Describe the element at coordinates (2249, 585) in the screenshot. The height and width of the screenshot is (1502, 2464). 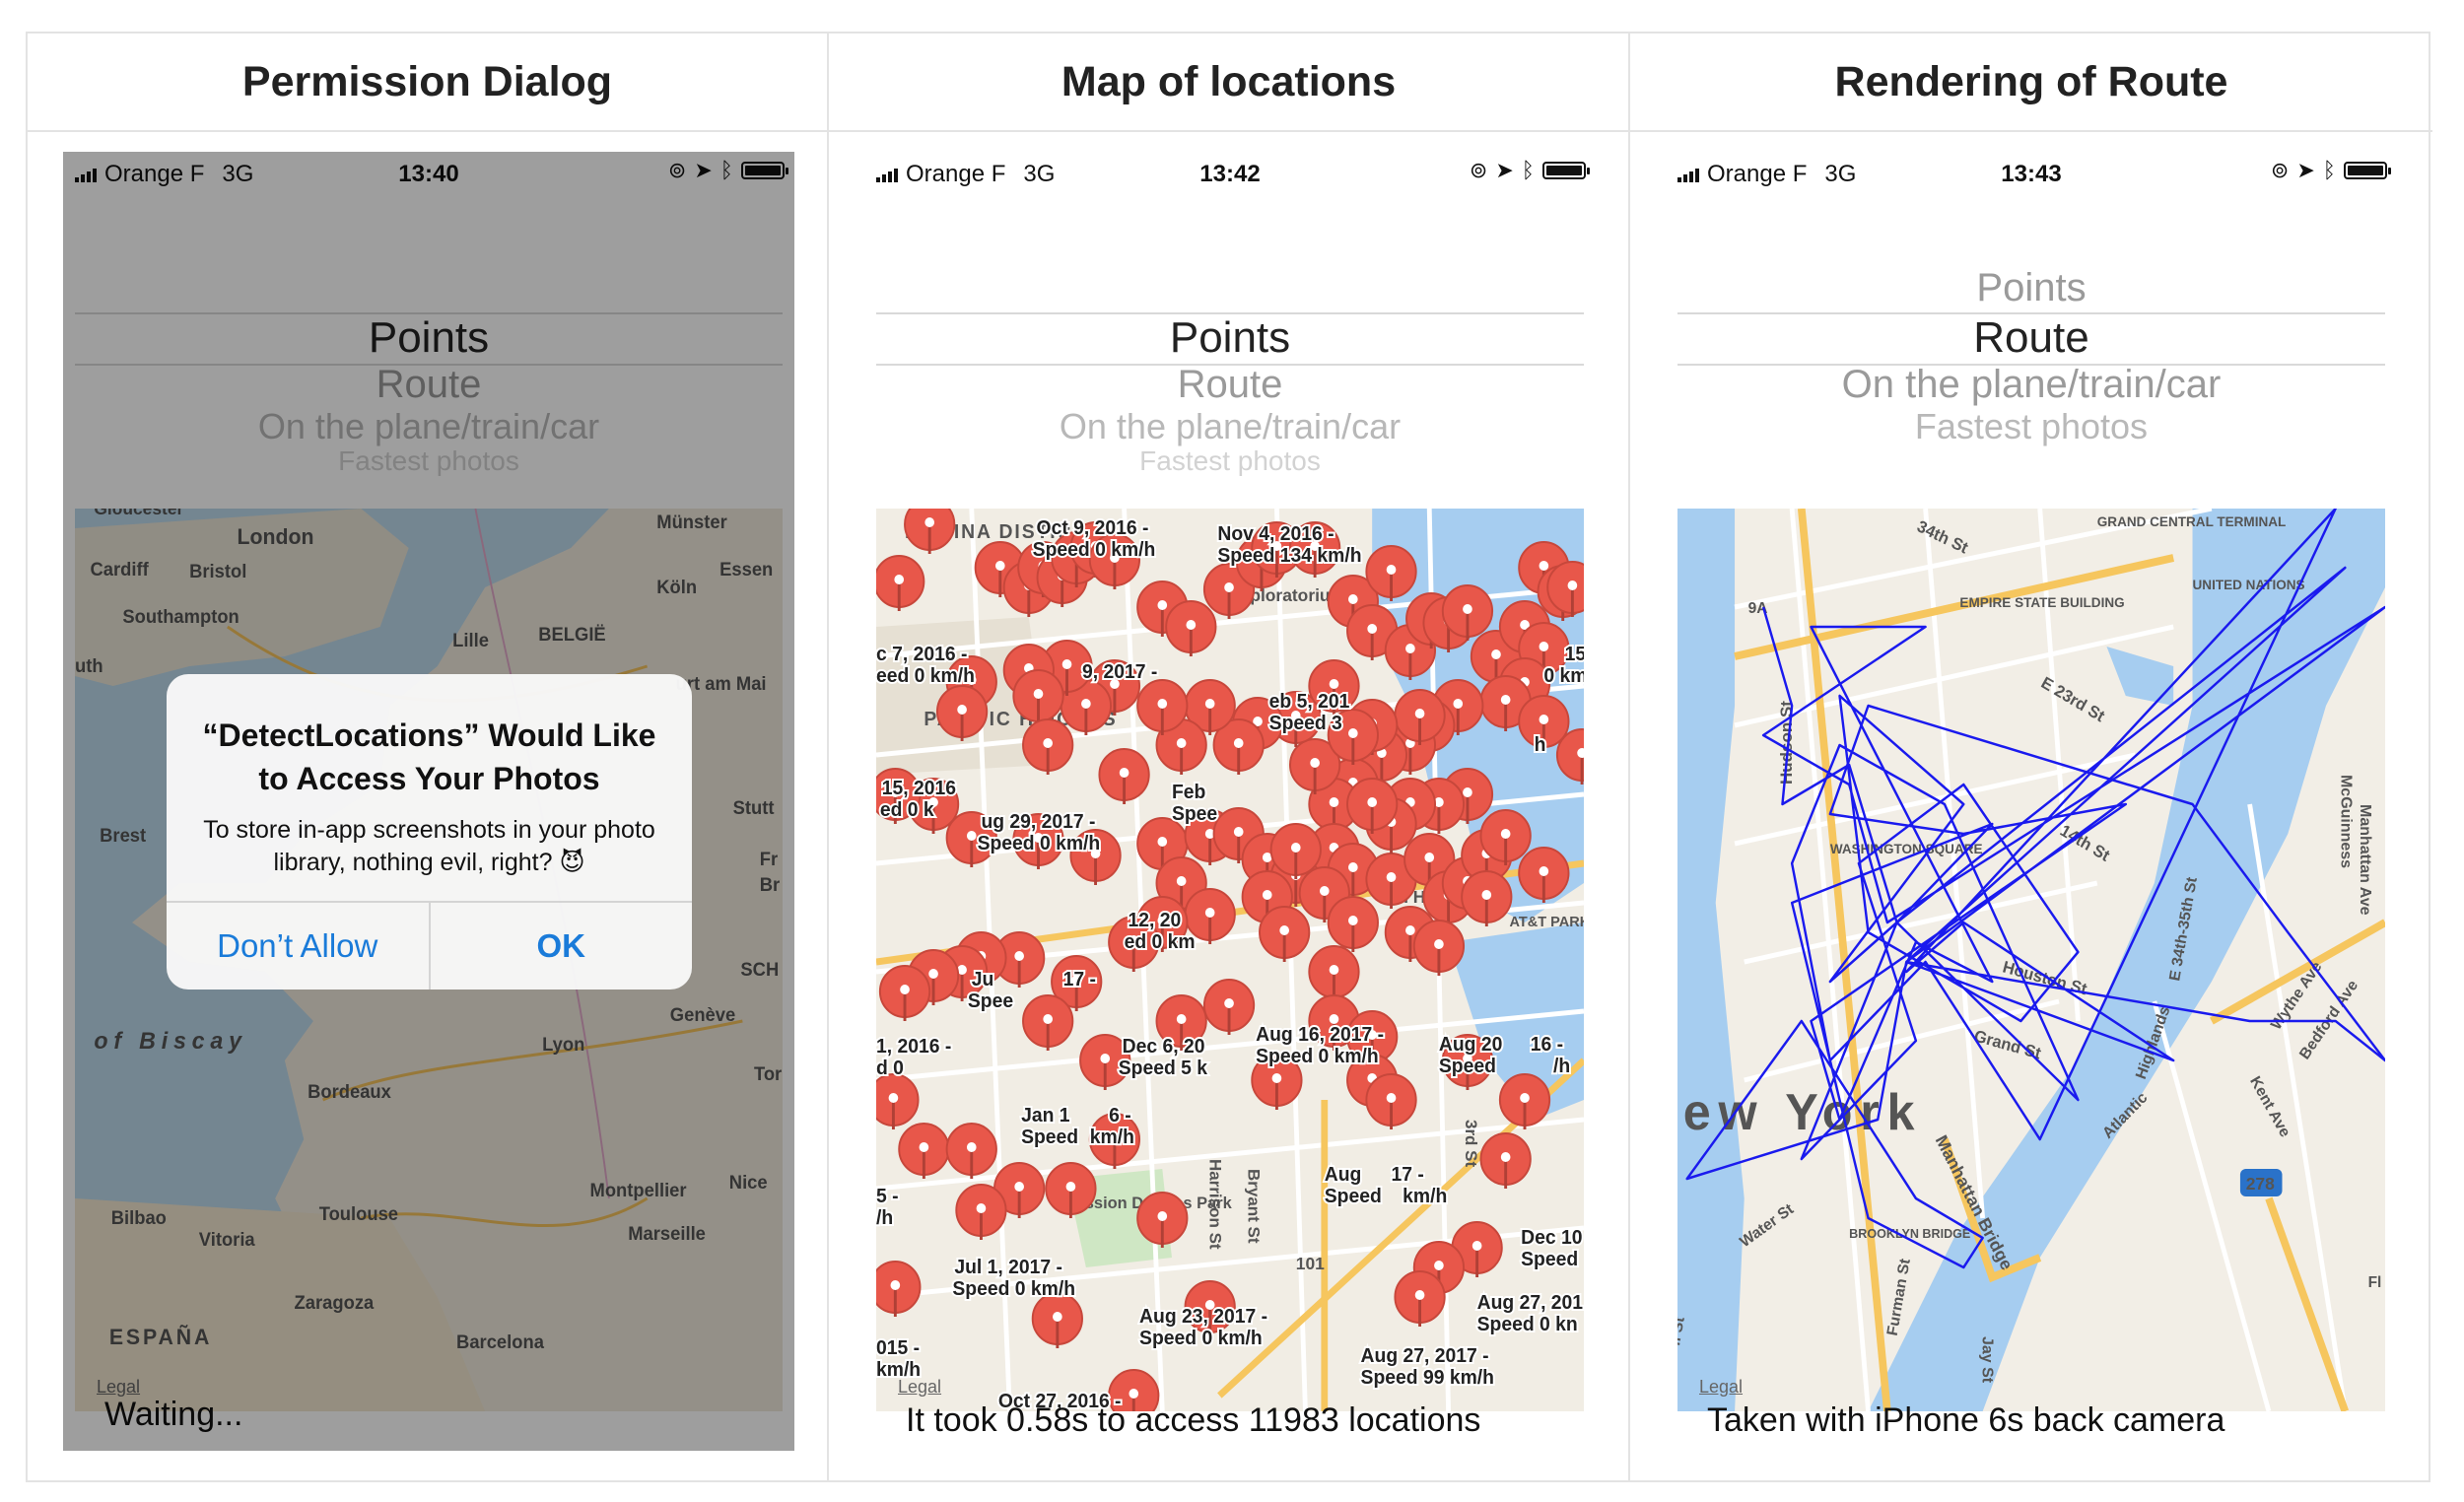
I see `map-label: UNITED NATIONS` at that location.